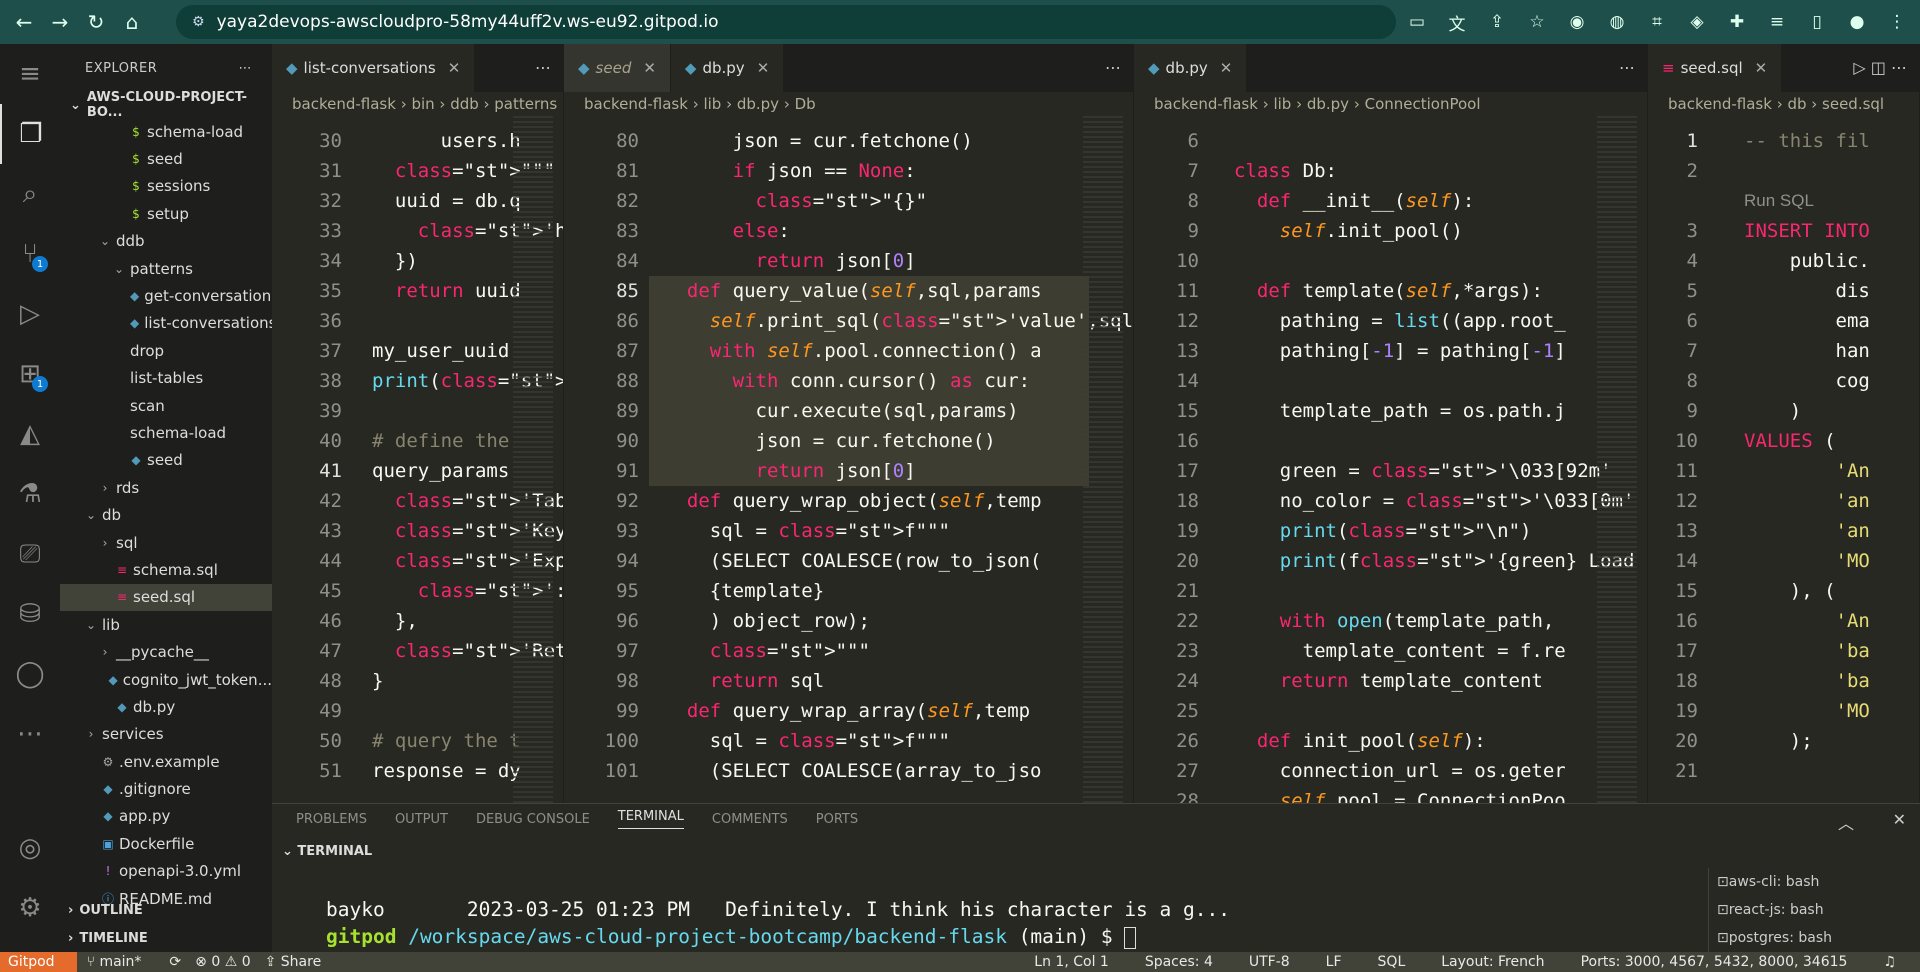 Image resolution: width=1920 pixels, height=972 pixels. Describe the element at coordinates (198, 22) in the screenshot. I see `site-info-icon: ⚙` at that location.